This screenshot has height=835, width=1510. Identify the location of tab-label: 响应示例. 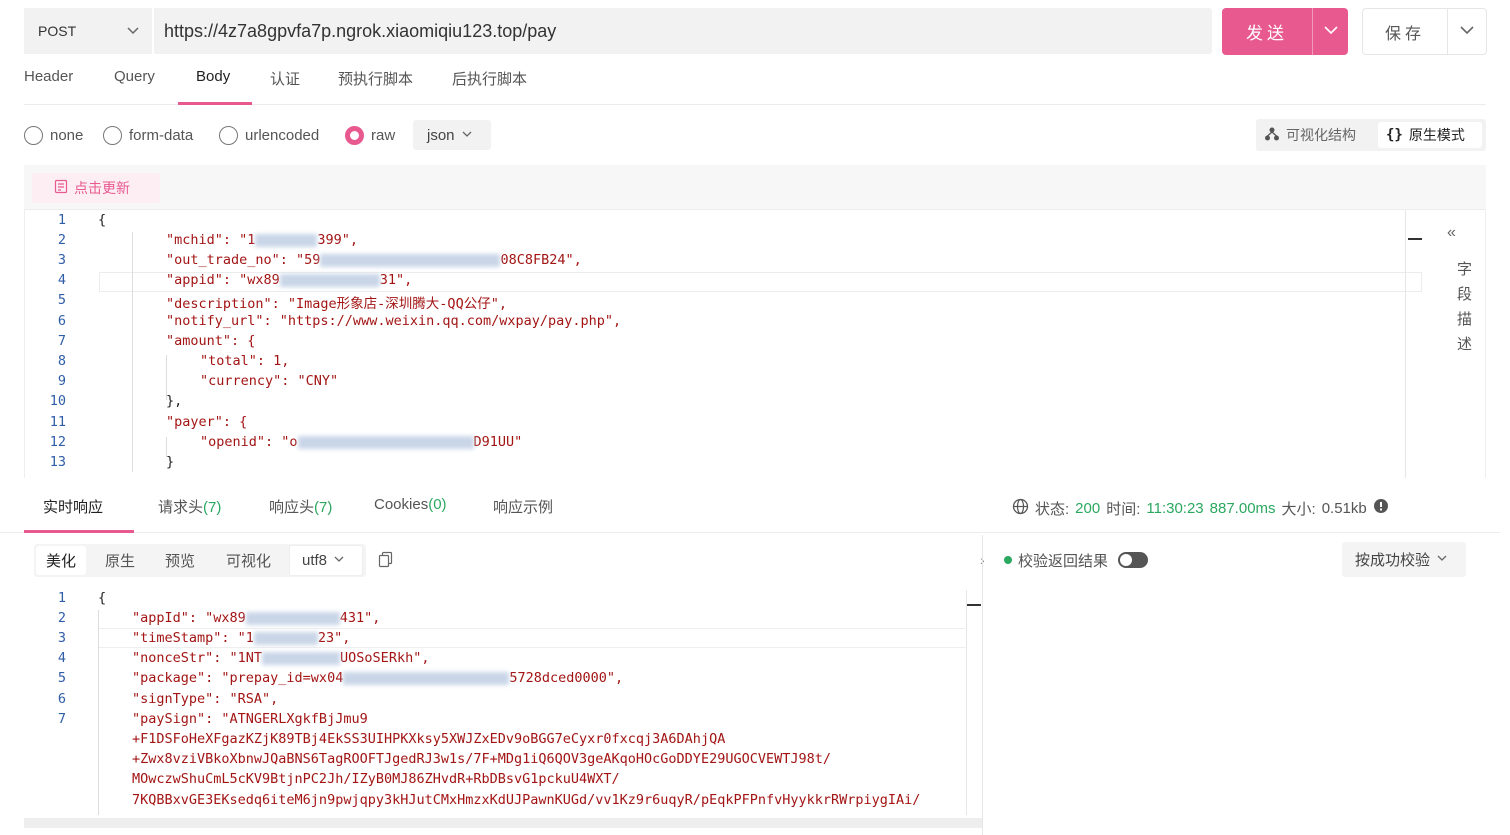
(523, 507).